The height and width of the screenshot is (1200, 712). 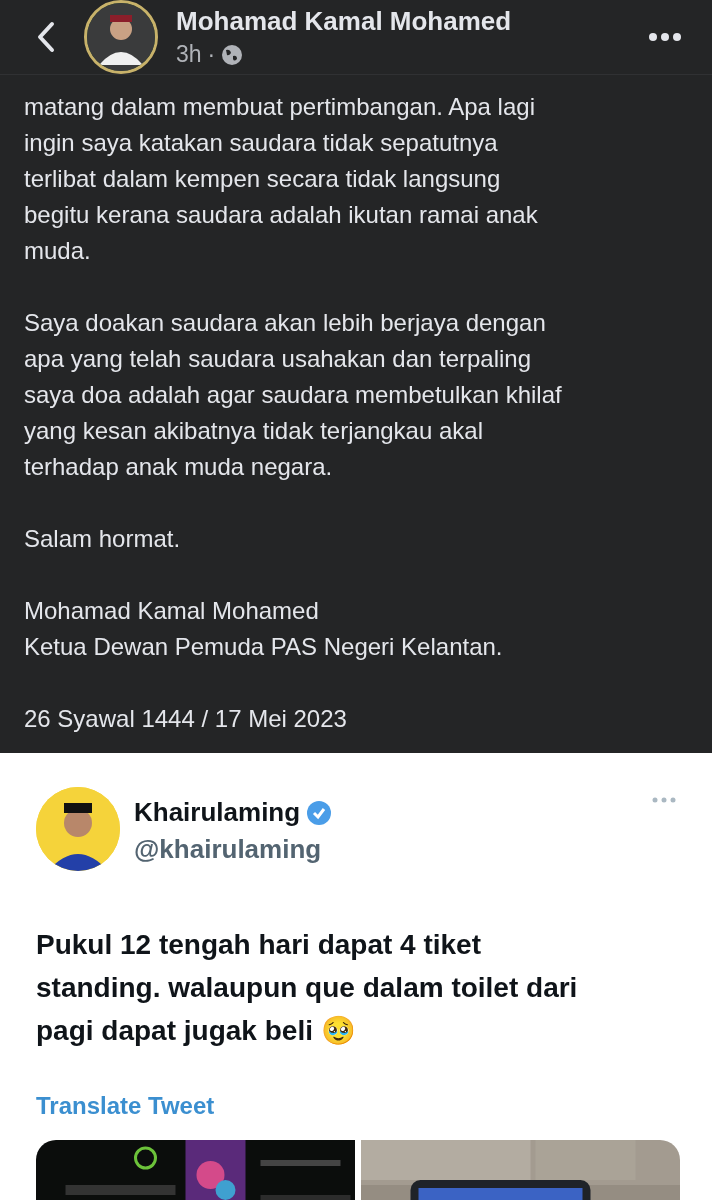 I want to click on back-icon, so click(x=46, y=37).